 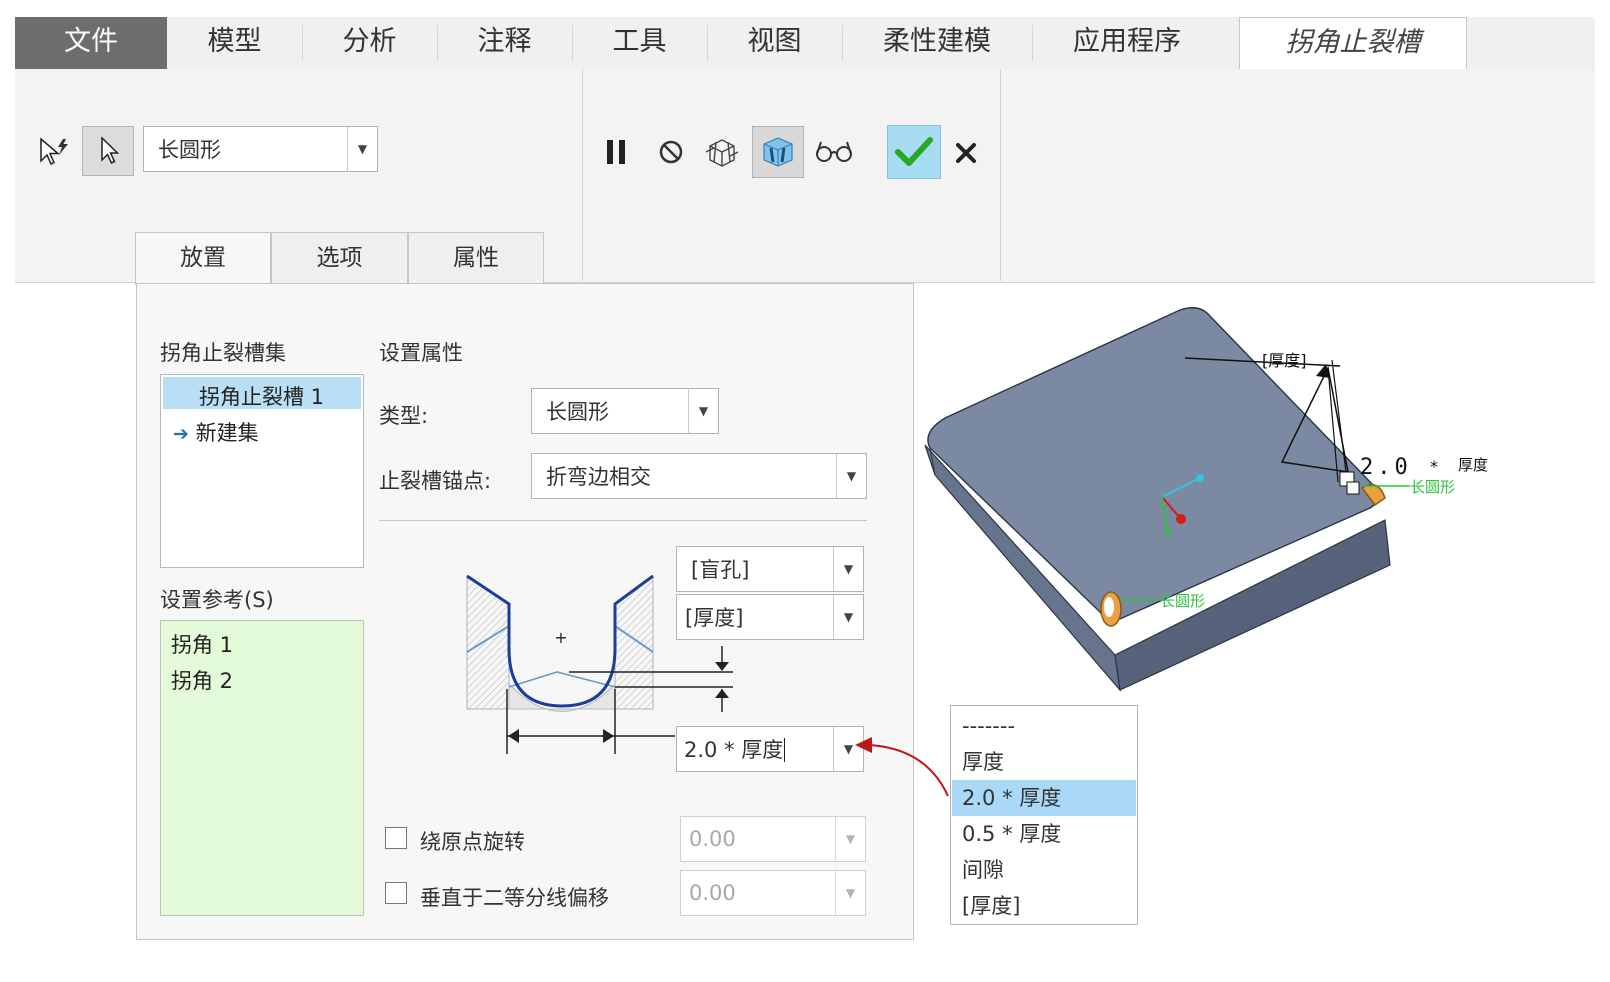 I want to click on relief-type-select: 长圆形 ▼, so click(x=625, y=411).